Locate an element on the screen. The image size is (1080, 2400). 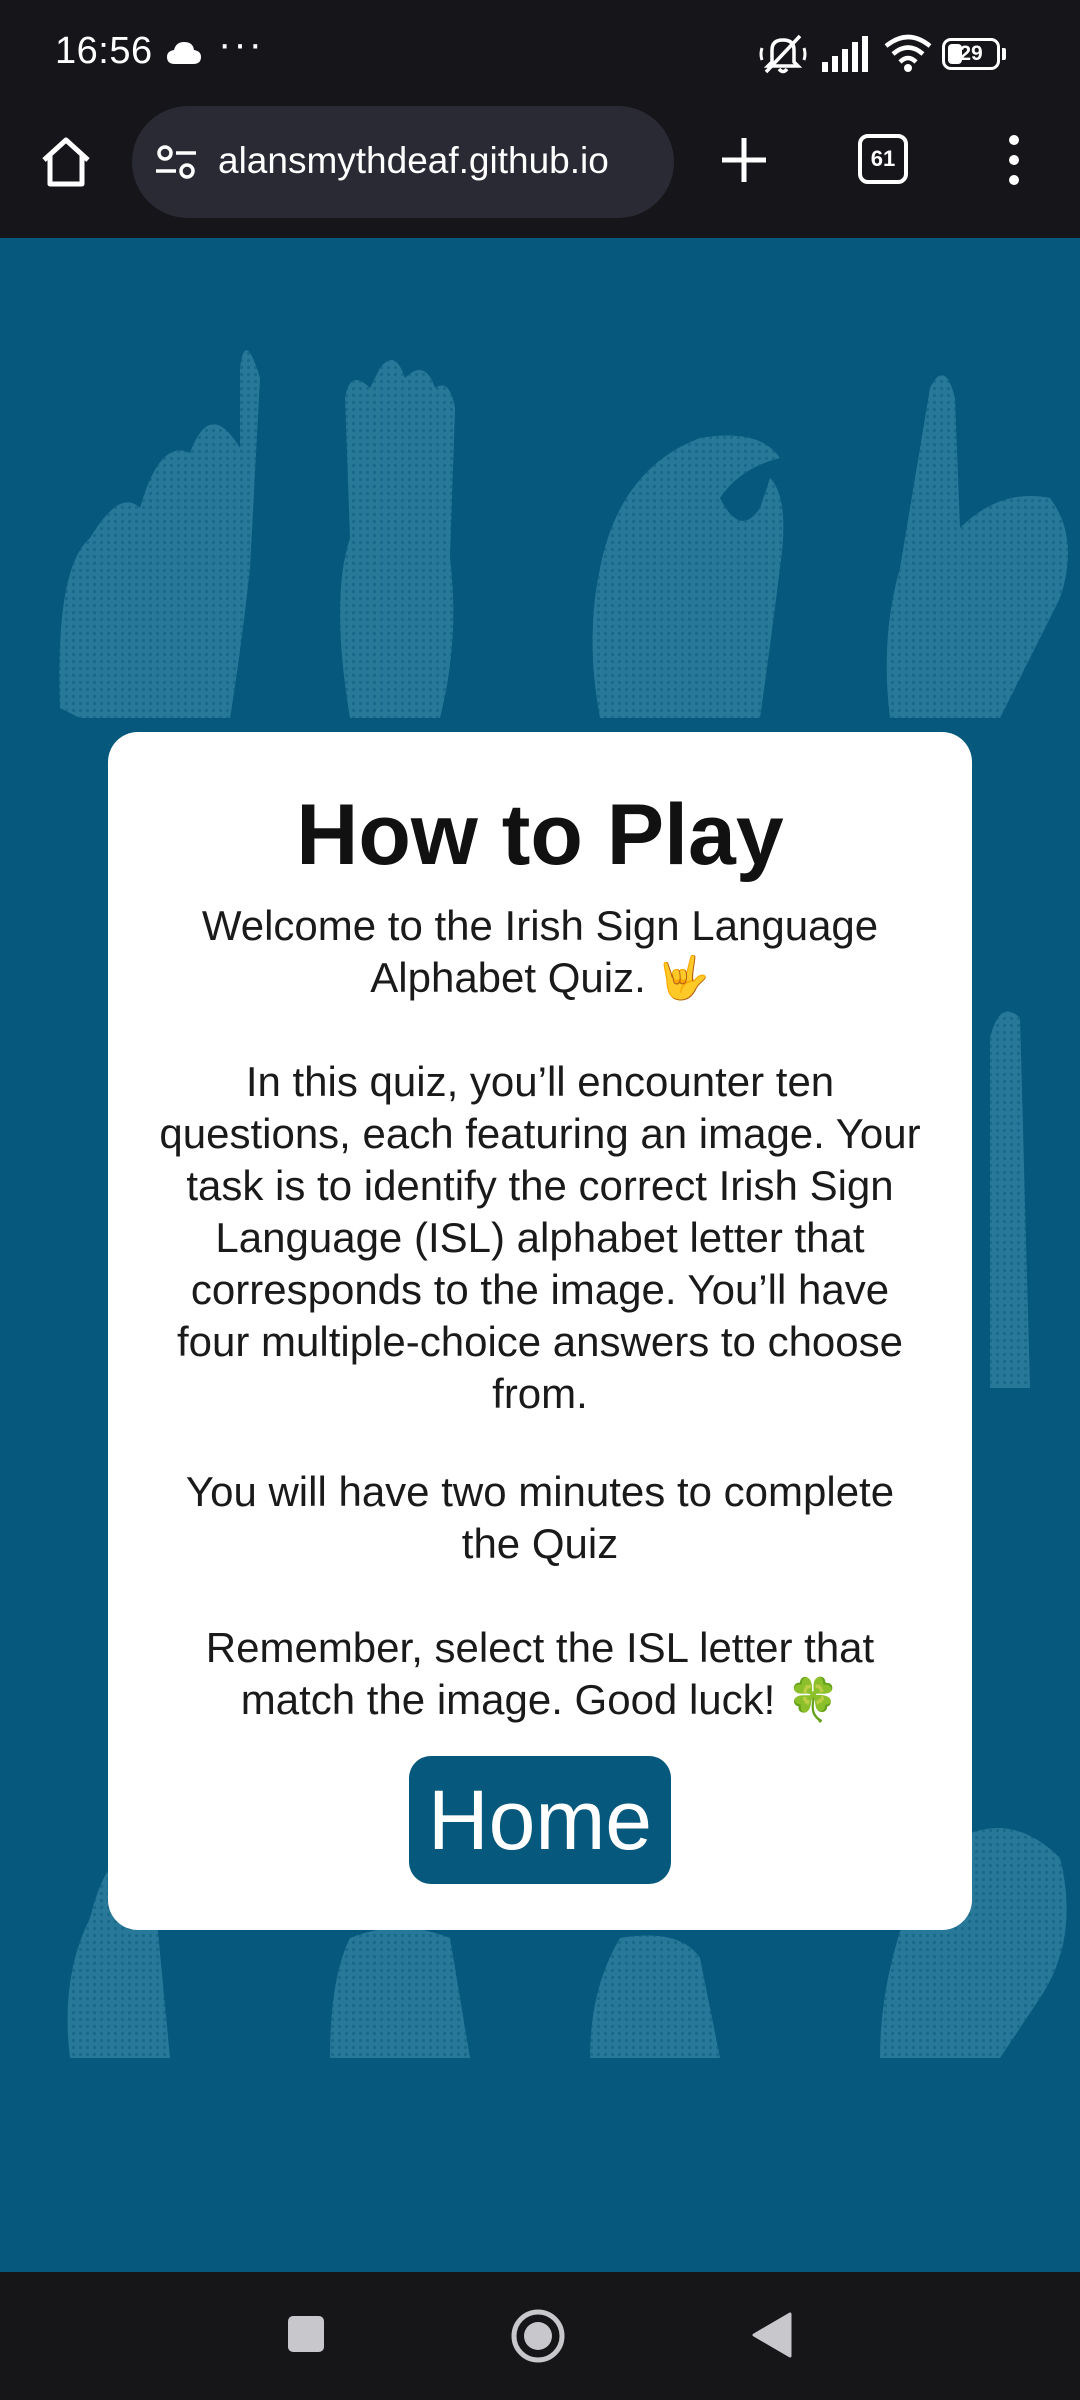
tab-count: 61 is located at coordinates (883, 158).